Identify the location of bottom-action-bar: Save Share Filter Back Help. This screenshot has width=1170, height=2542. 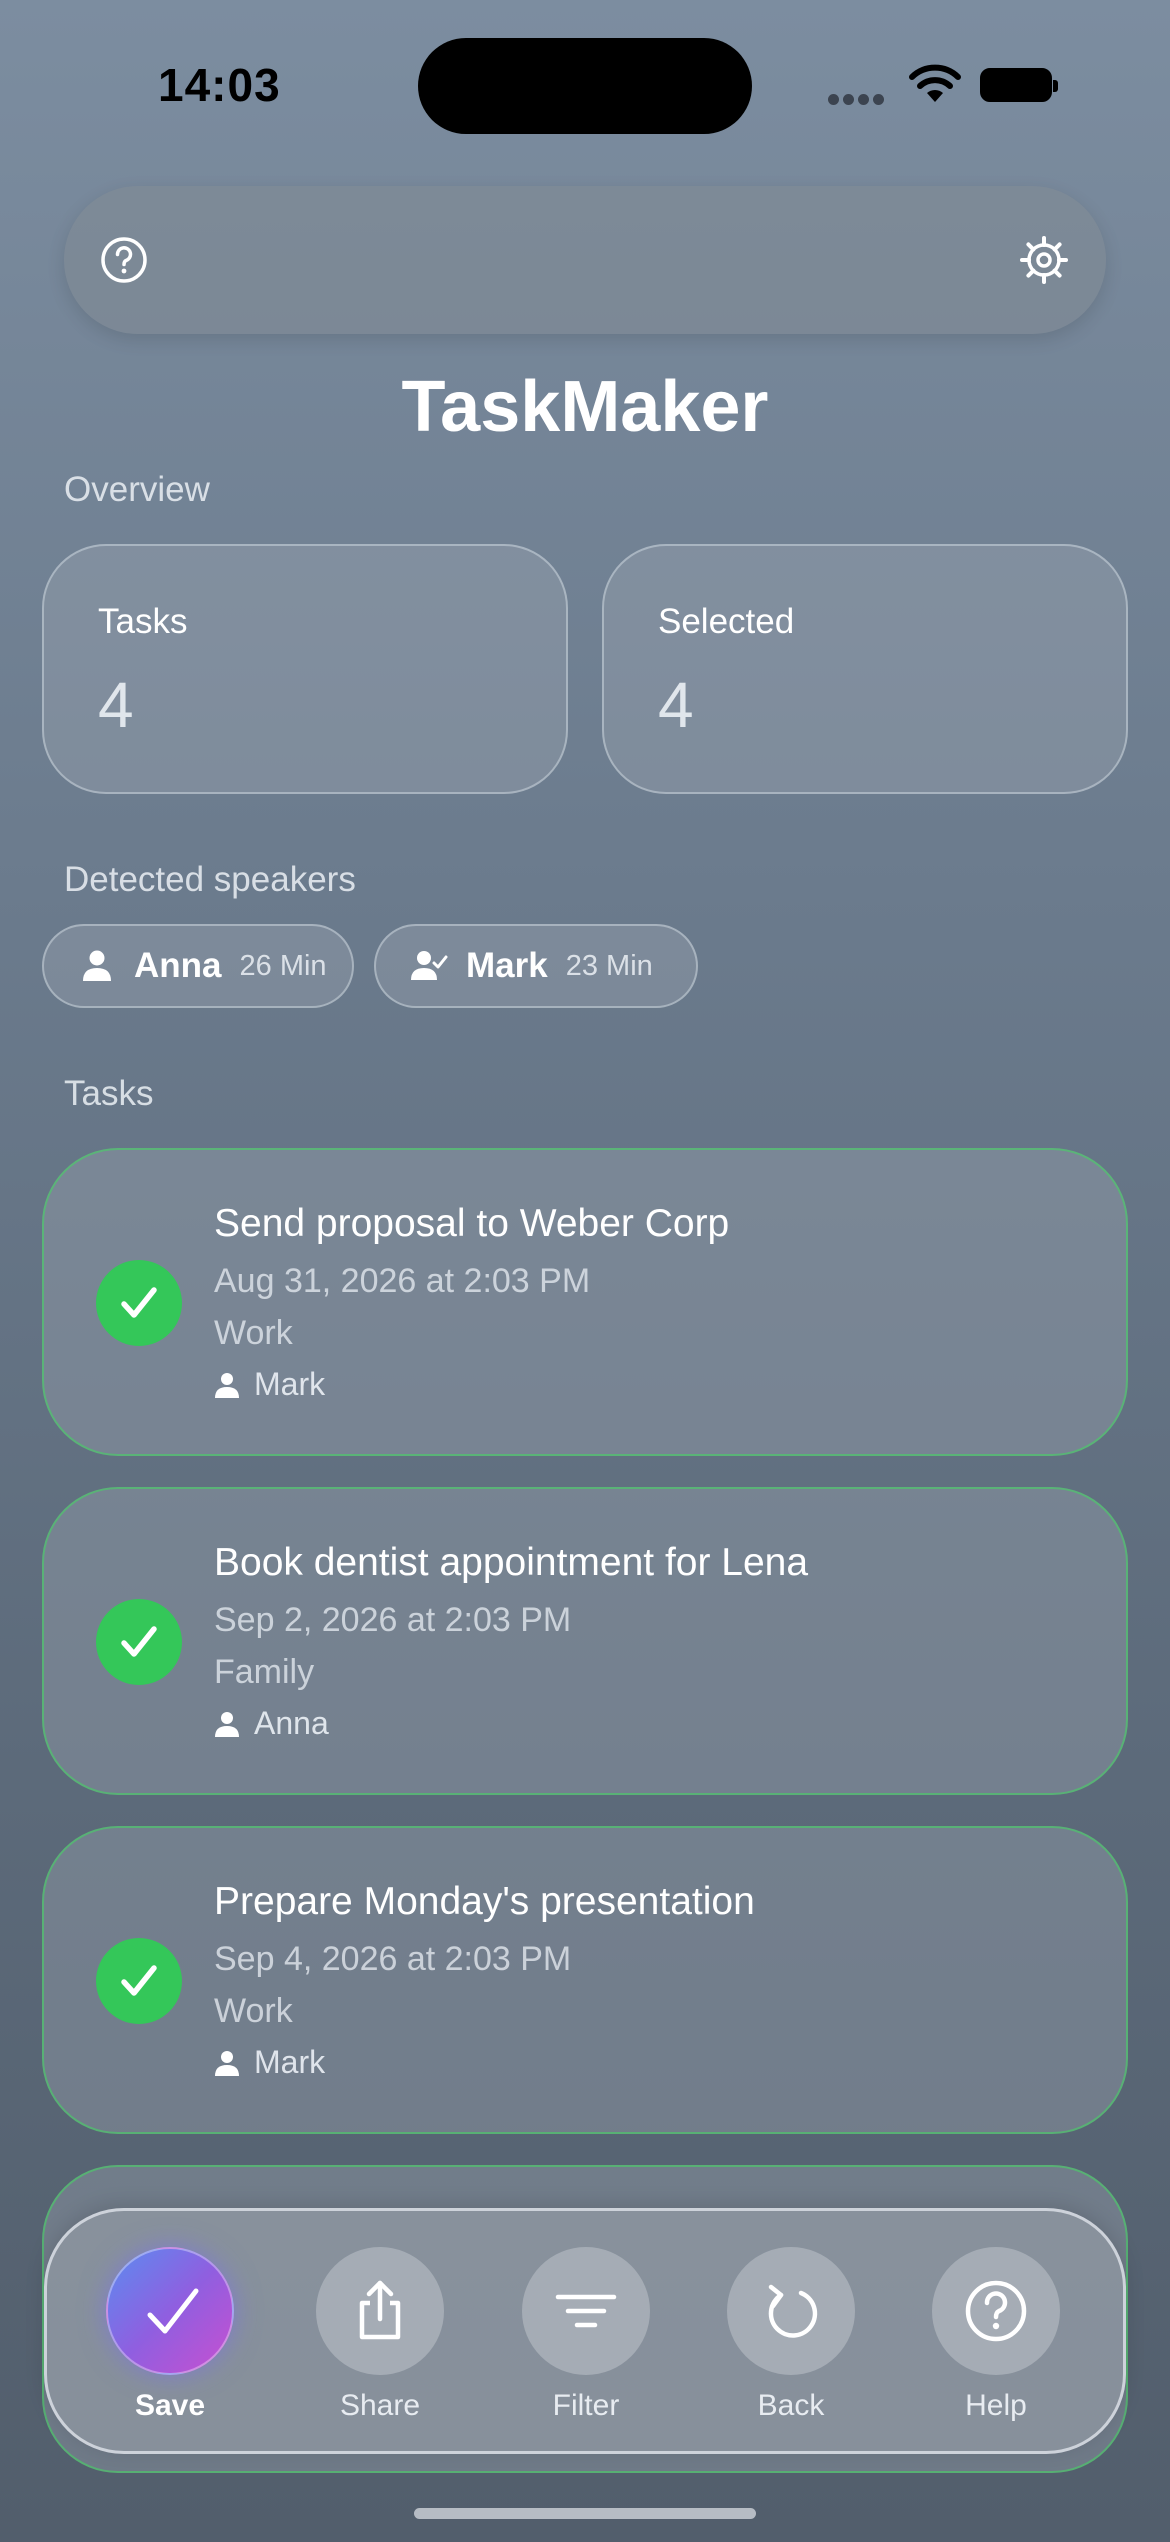
(585, 2331).